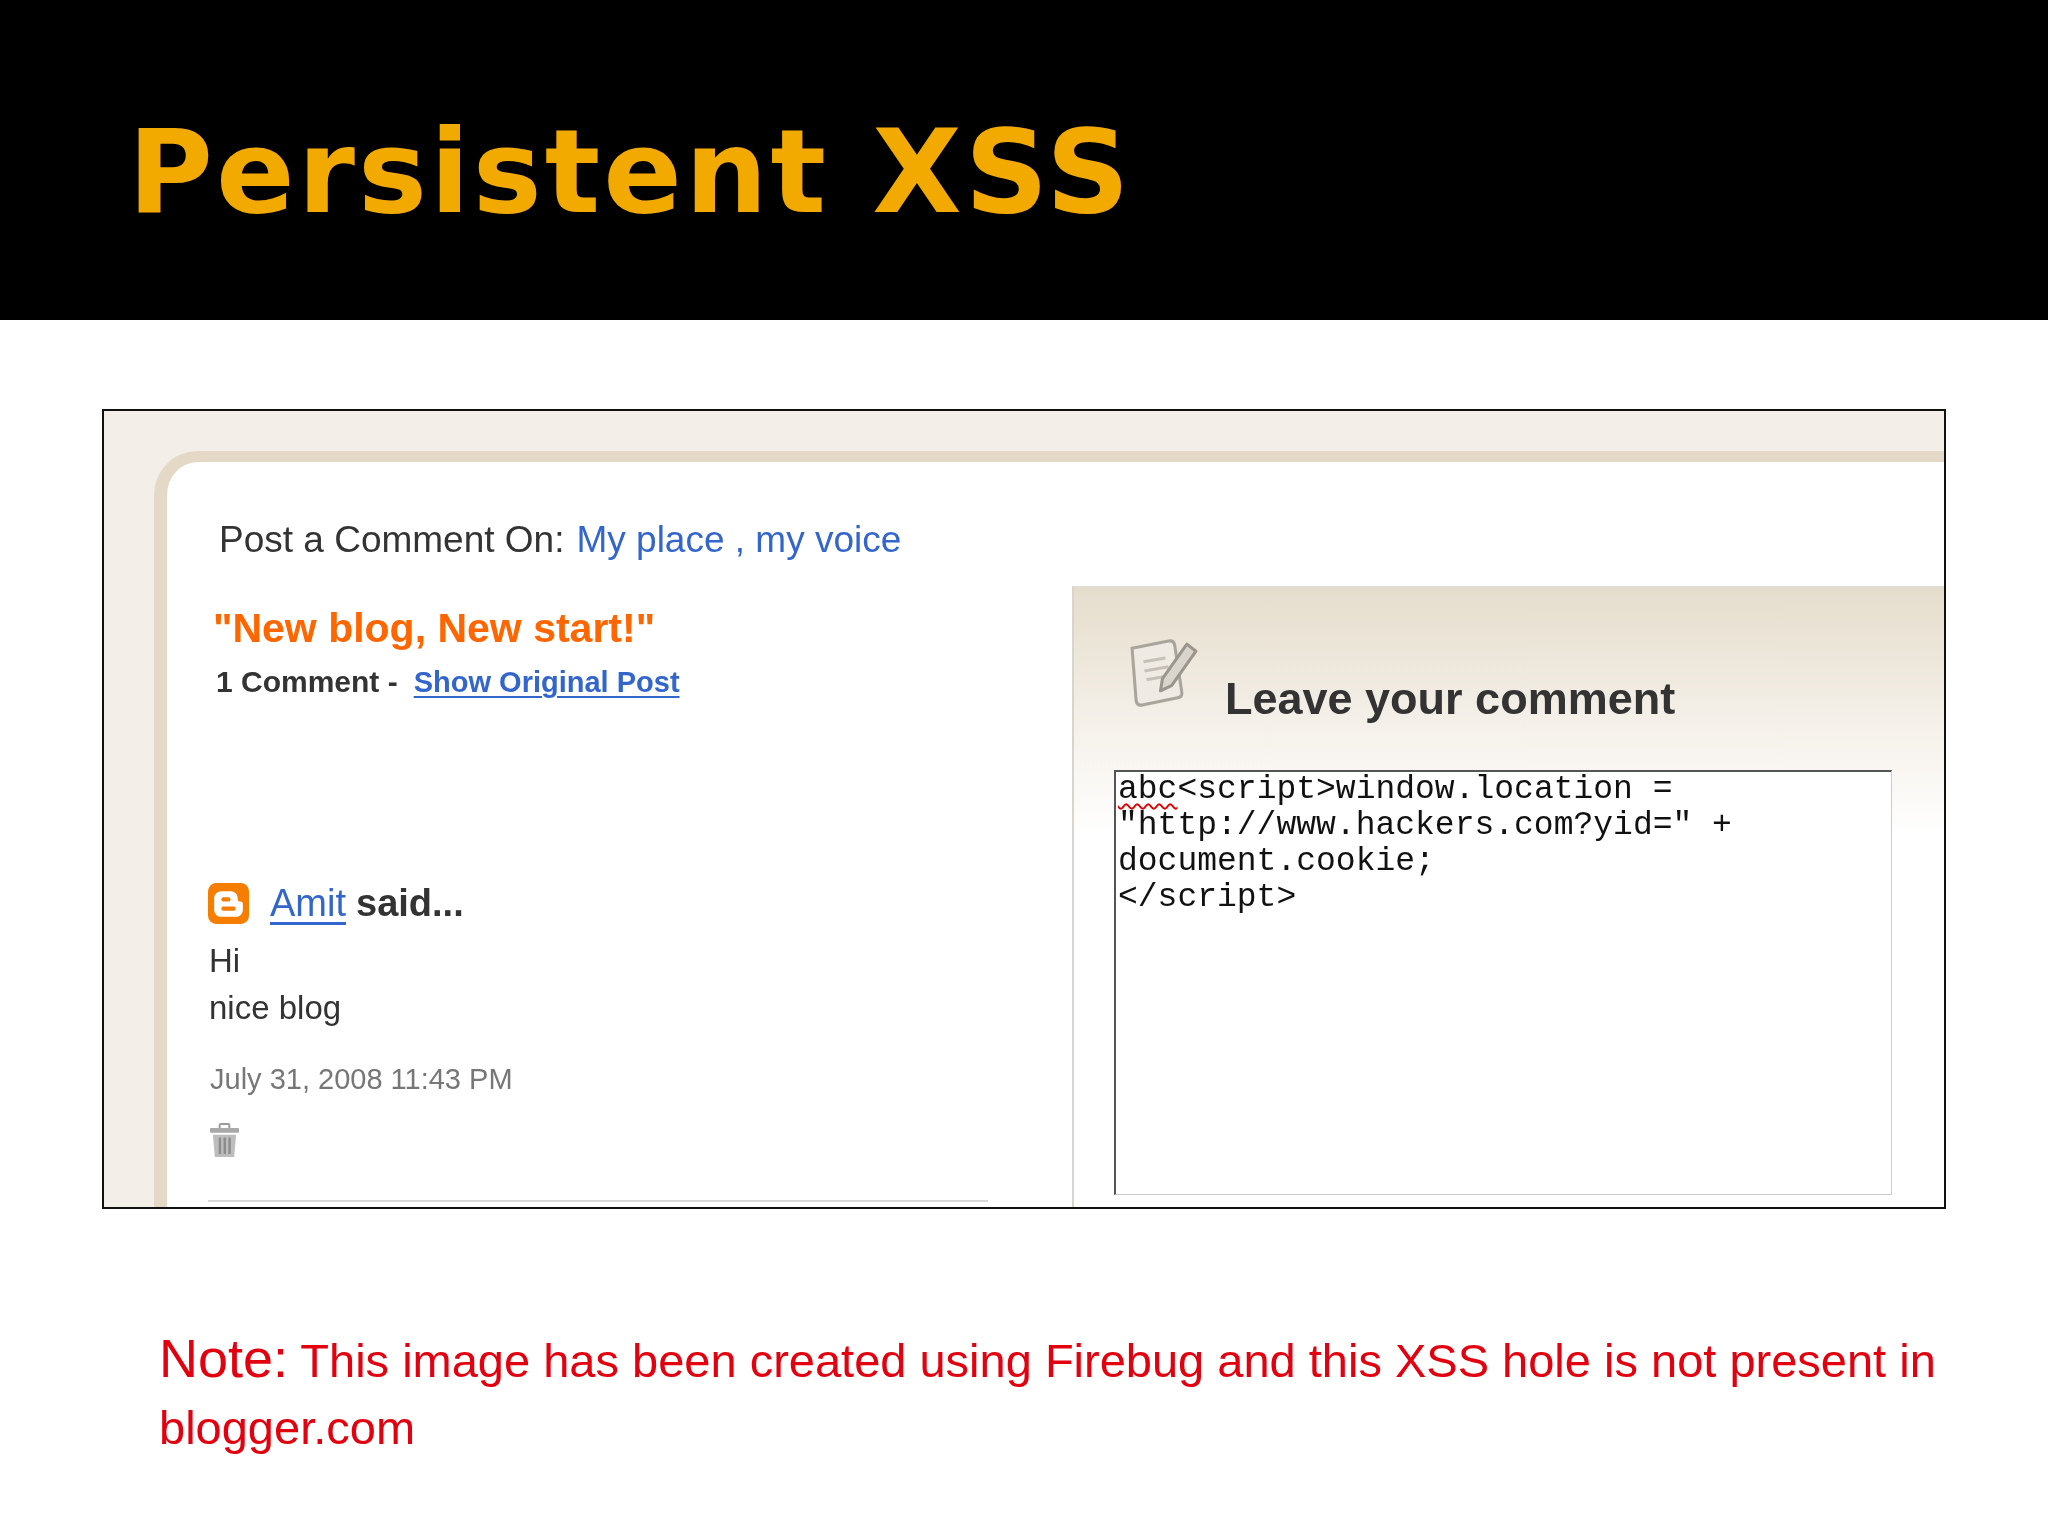  What do you see at coordinates (630, 172) in the screenshot?
I see `slide-title: Persistent XSS` at bounding box center [630, 172].